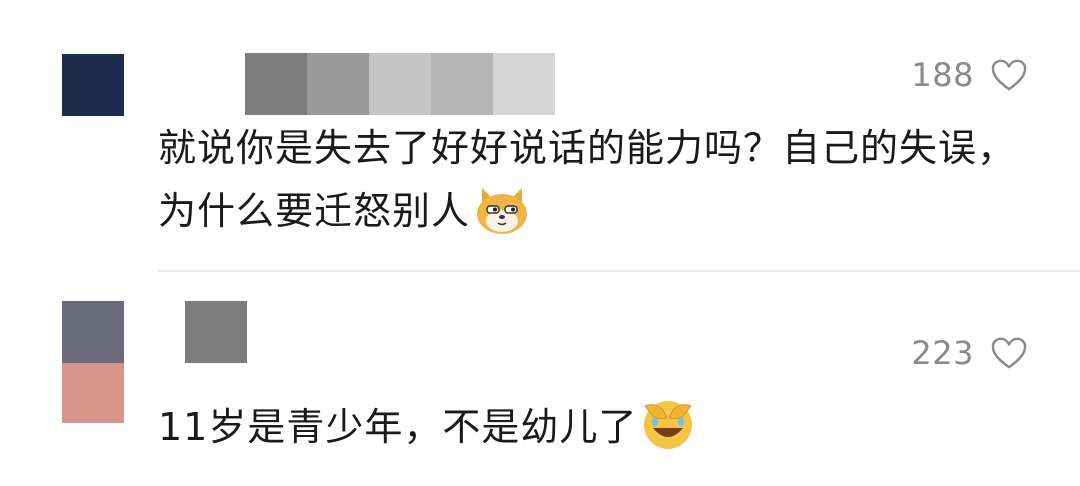  Describe the element at coordinates (502, 218) in the screenshot. I see `doge-emoji` at that location.